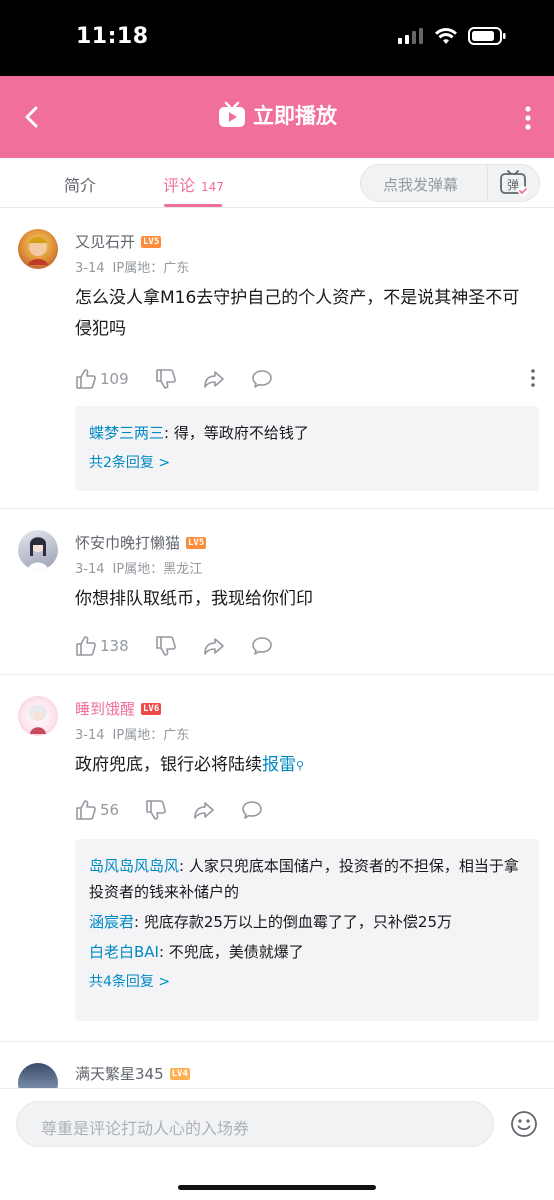 The image size is (554, 1200). I want to click on comment-actions: 109, so click(305, 379).